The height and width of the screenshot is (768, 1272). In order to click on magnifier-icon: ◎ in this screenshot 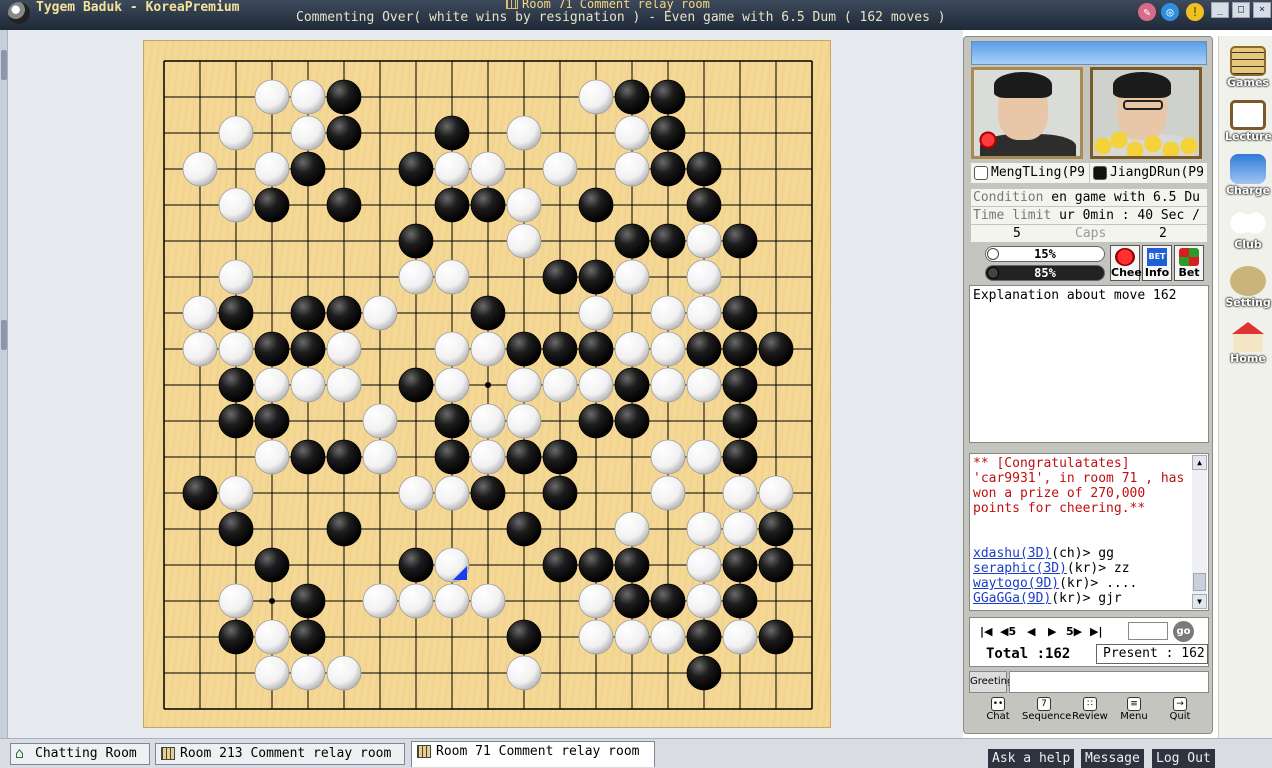, I will do `click(1170, 12)`.